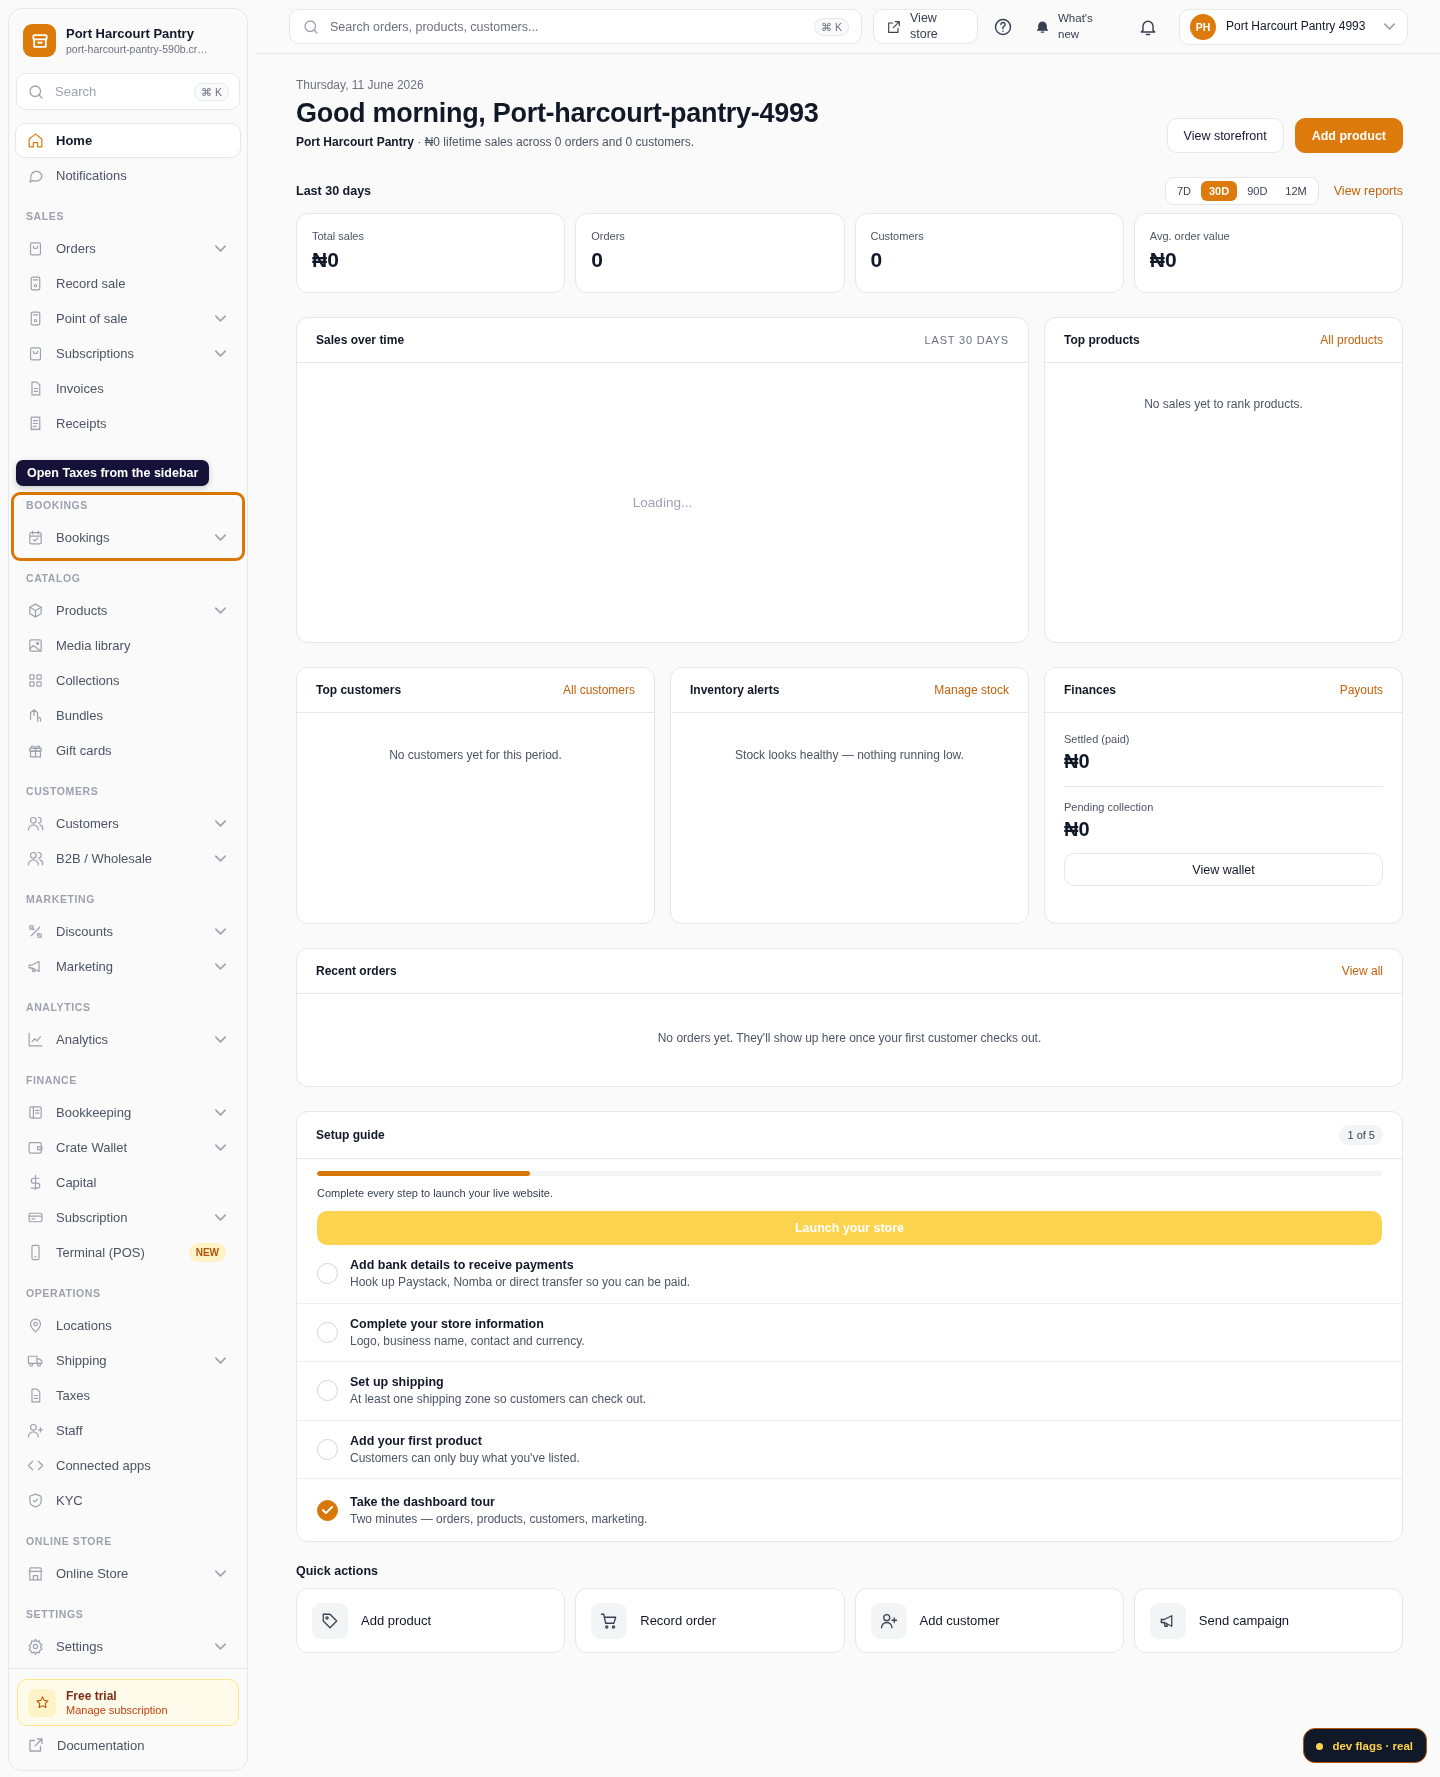 This screenshot has width=1440, height=1777. I want to click on sidebar-item: Notifications, so click(128, 175).